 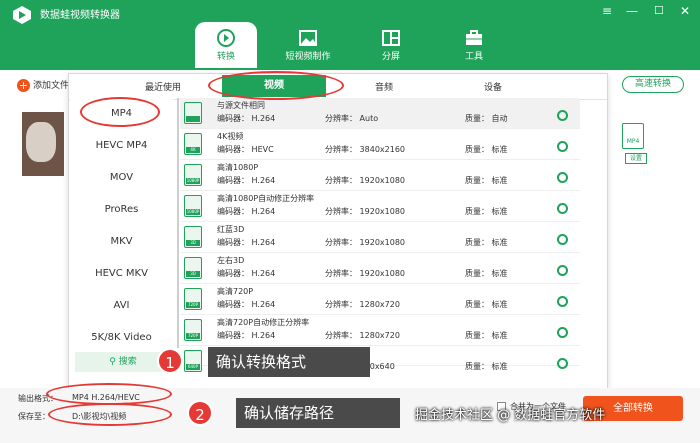 I want to click on format-tag: 720P, so click(x=193, y=305).